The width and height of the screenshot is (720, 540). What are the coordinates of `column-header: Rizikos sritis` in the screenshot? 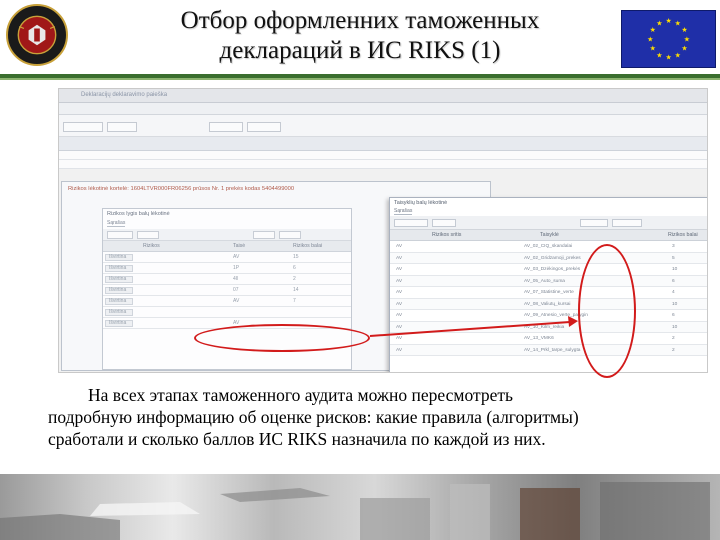 It's located at (447, 235).